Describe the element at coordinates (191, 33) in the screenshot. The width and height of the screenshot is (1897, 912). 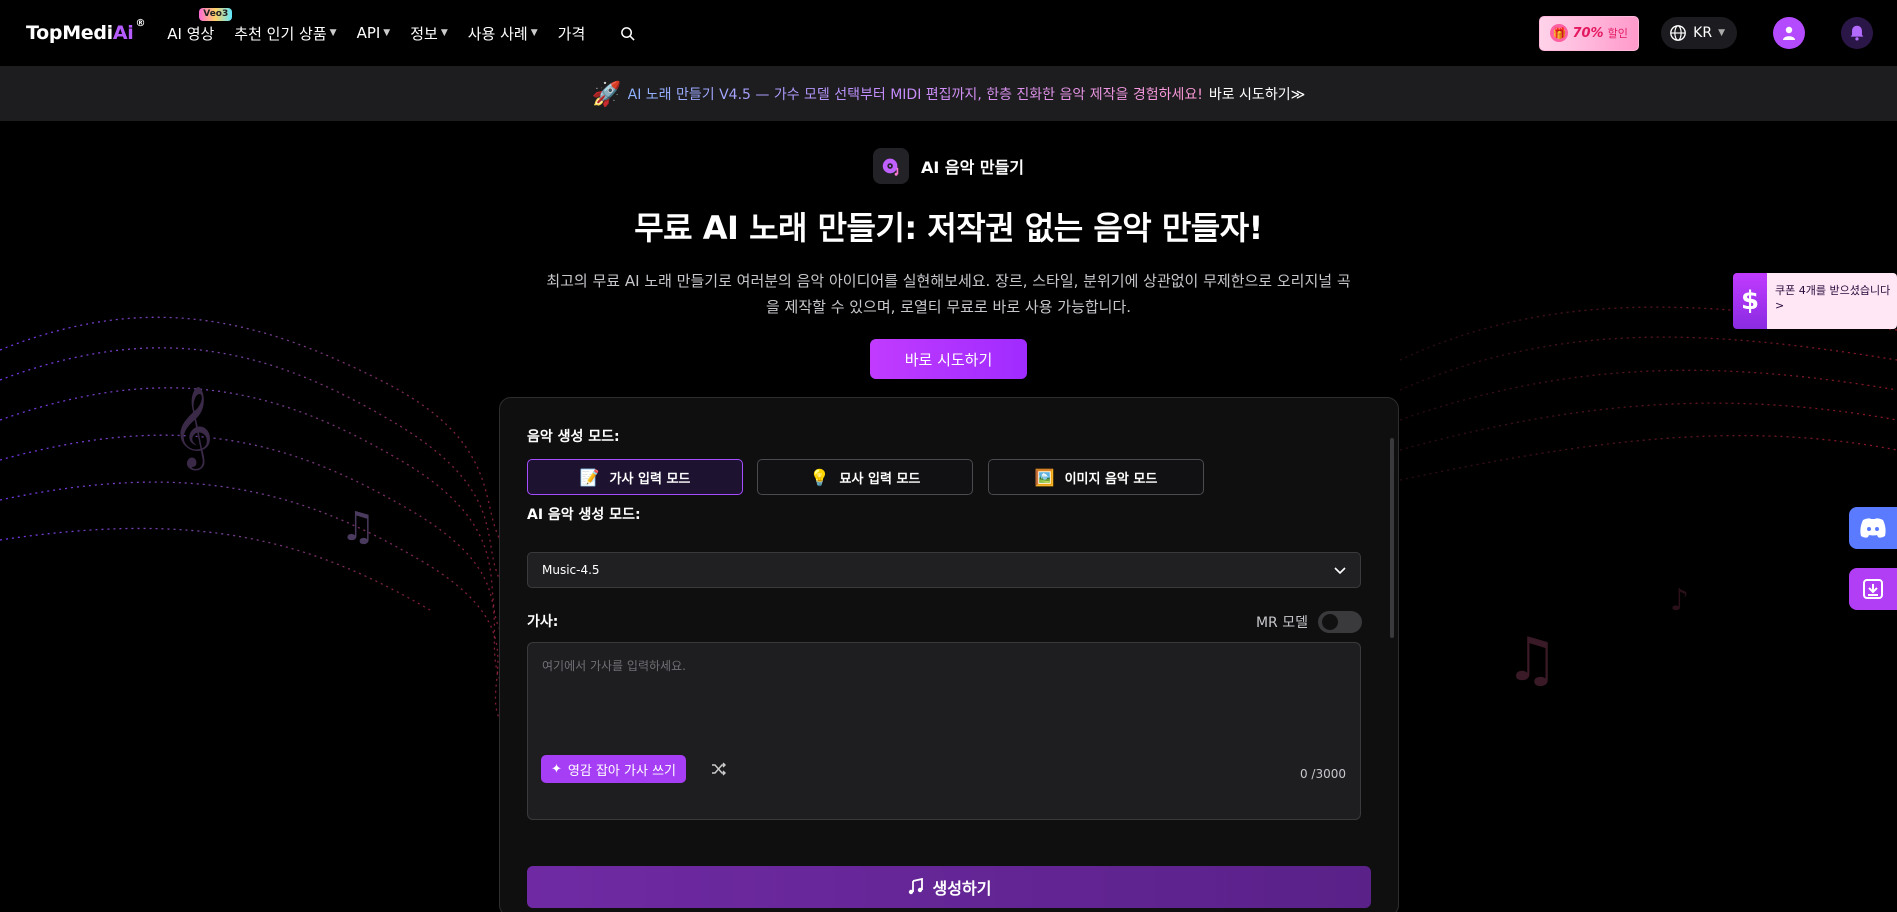
I see `nav-item-label: AI 영상` at that location.